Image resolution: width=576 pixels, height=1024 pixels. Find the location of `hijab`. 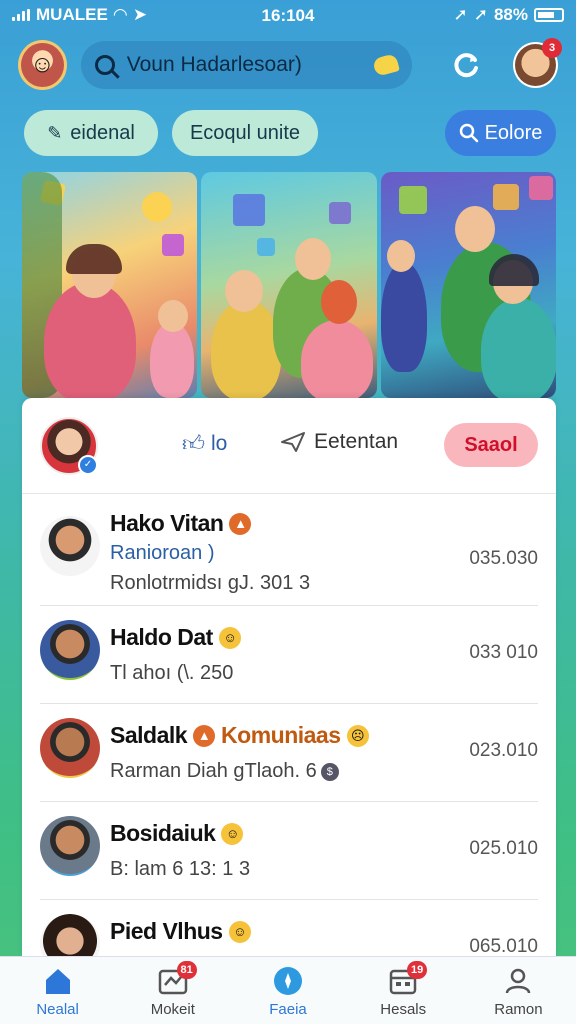

hijab is located at coordinates (339, 302).